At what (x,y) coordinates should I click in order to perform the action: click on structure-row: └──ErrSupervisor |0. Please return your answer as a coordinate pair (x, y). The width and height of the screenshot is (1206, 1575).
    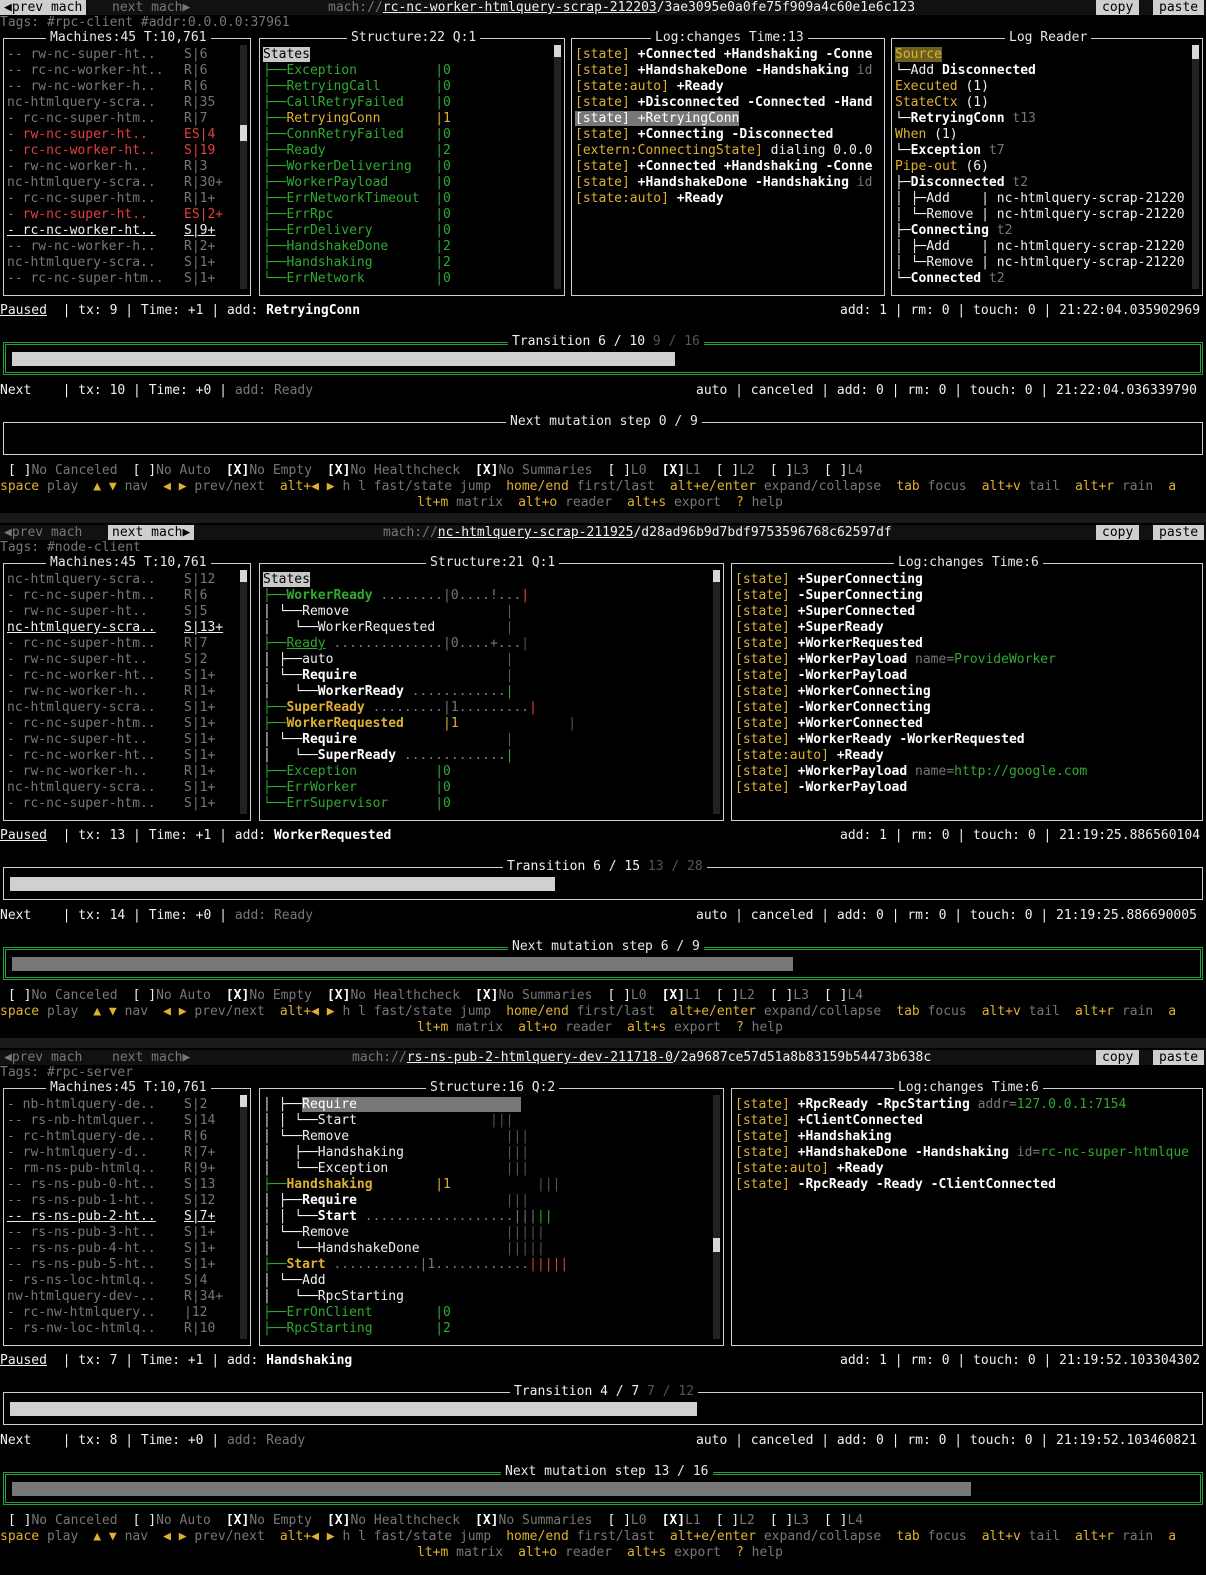
    Looking at the image, I should click on (487, 804).